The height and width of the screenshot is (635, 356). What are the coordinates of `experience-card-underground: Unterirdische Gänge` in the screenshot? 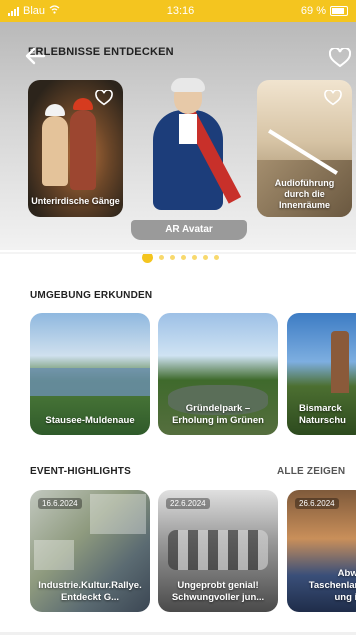 It's located at (75, 148).